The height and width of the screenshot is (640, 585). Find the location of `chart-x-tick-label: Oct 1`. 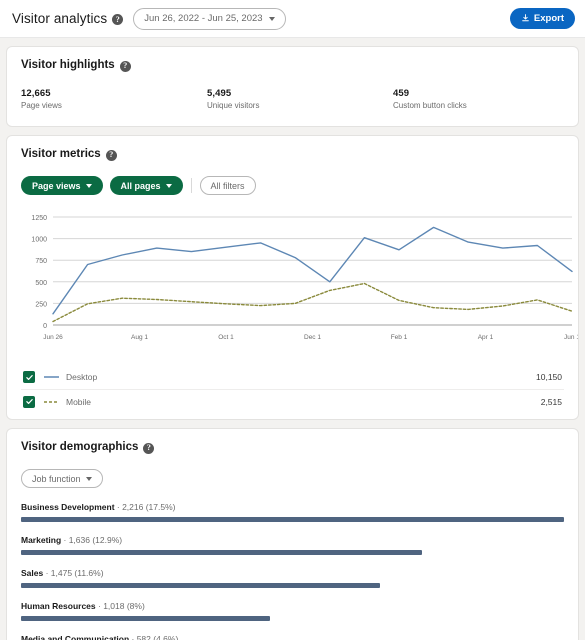

chart-x-tick-label: Oct 1 is located at coordinates (226, 337).